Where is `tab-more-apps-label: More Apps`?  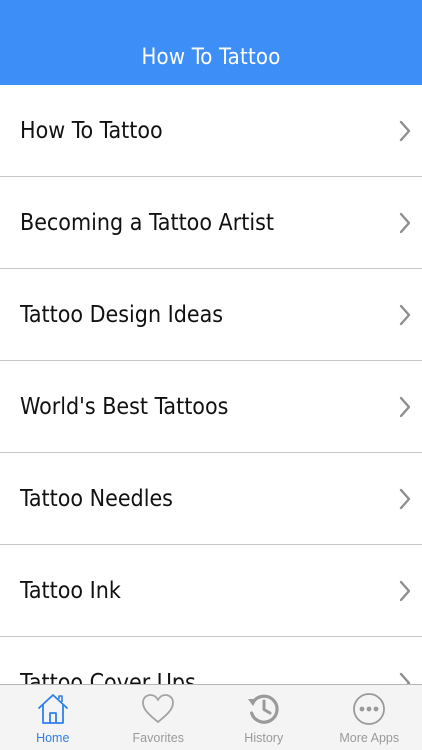
tab-more-apps-label: More Apps is located at coordinates (369, 738).